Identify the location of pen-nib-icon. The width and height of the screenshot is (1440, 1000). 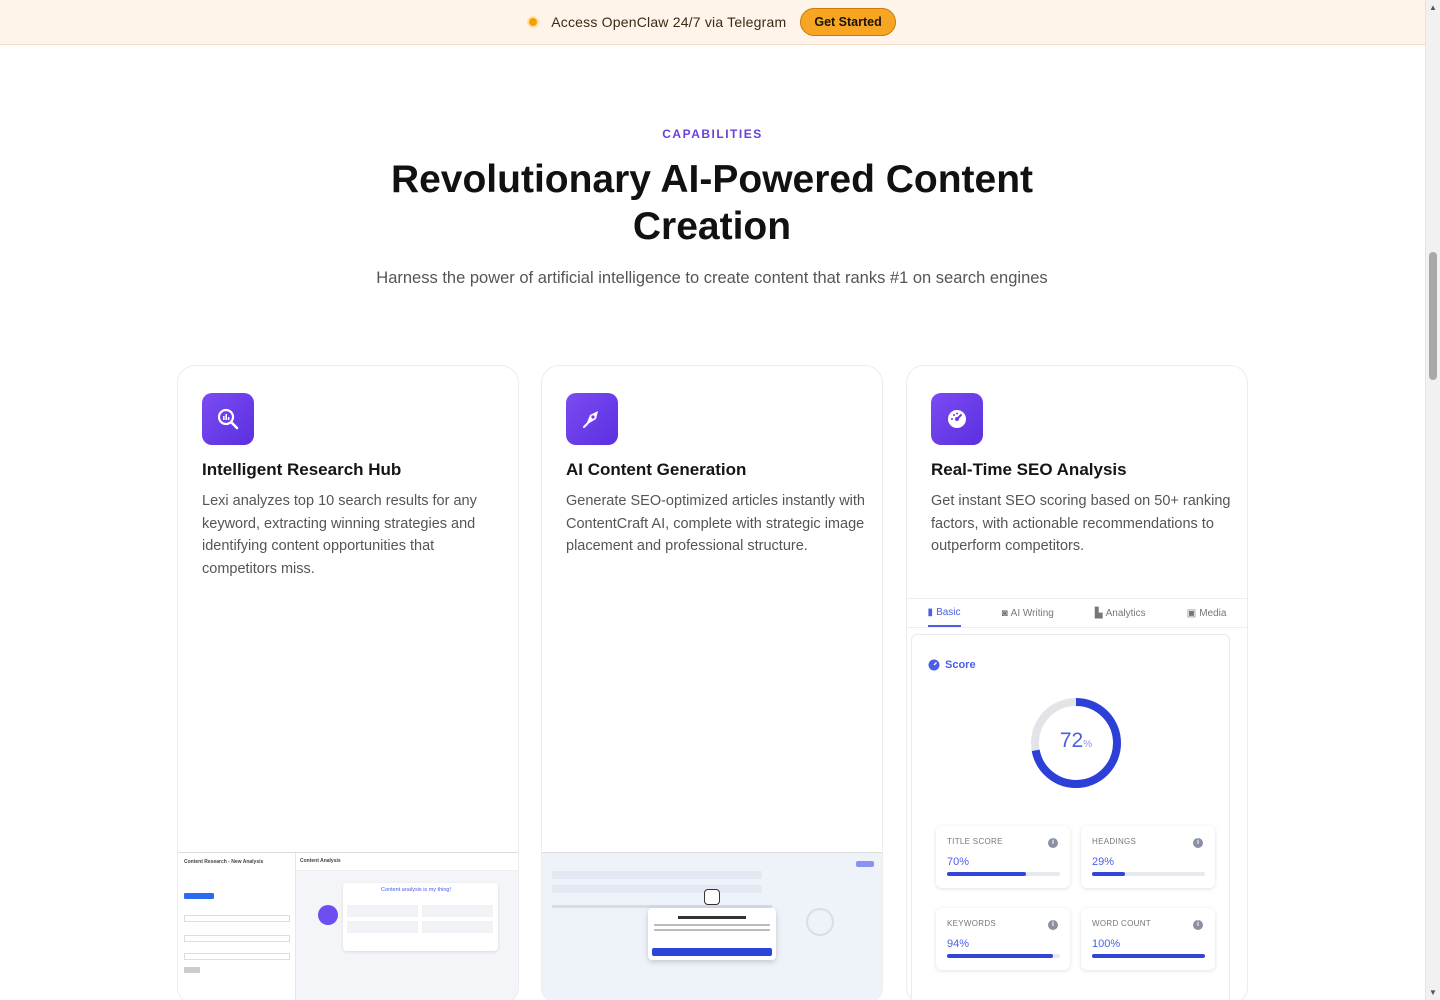
(592, 419).